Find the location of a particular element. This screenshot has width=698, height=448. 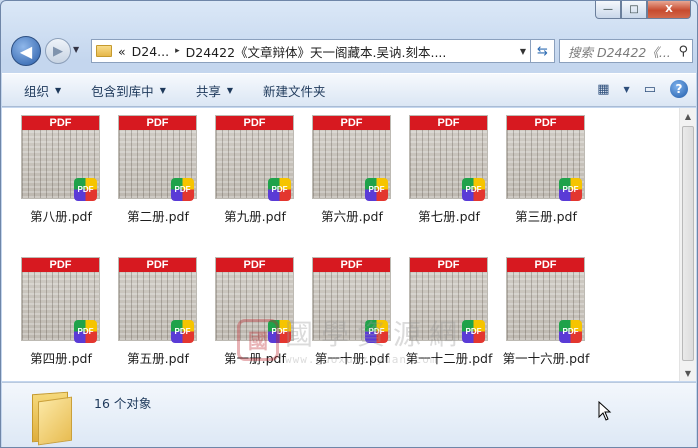

command-bar: 组织 ▼ 包含到库中 ▼ 共享 ▼ 新建文件夹 ▦ ▼ ▭ ? is located at coordinates (349, 90).